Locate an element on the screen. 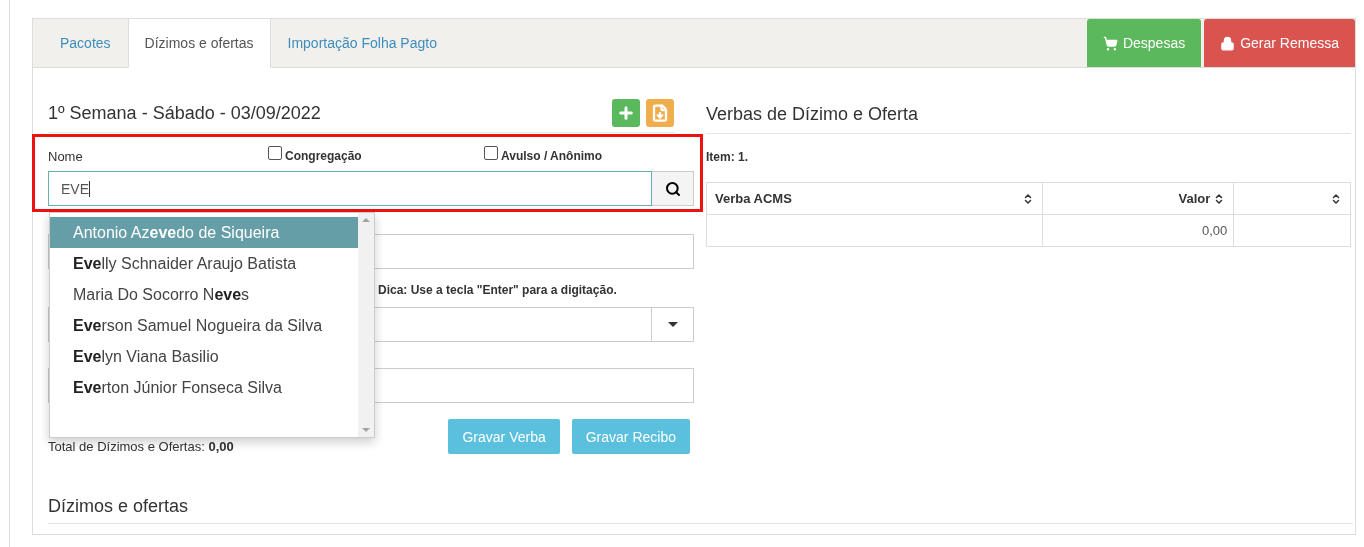  hint-text: Dica: Use a tecla "Enter" para a digitação. is located at coordinates (497, 290).